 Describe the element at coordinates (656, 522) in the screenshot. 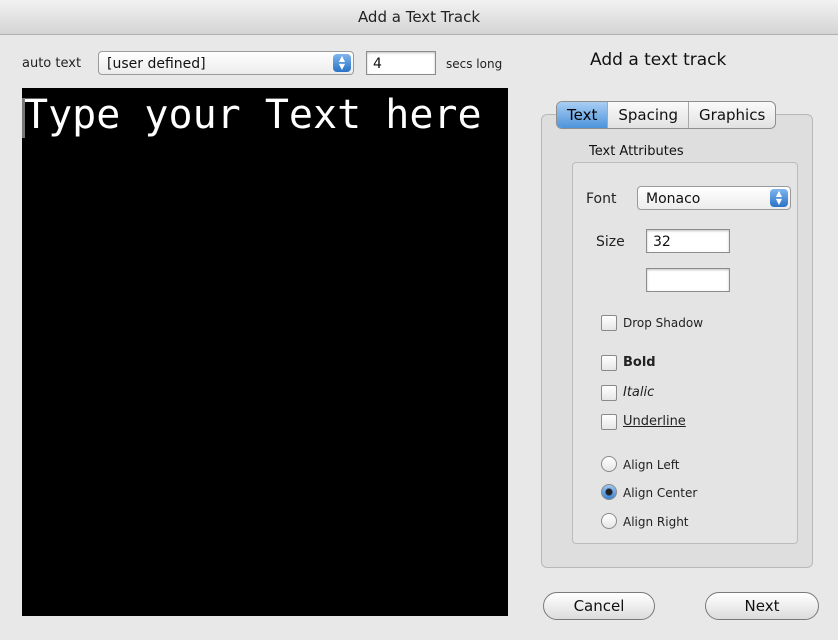

I see `align-right-label: Align Right` at that location.